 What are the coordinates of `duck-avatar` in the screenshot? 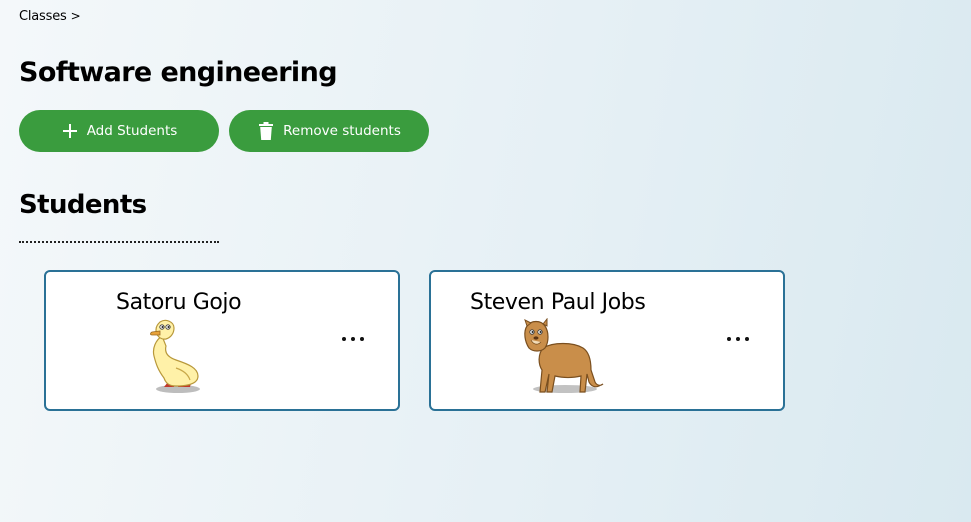 It's located at (176, 358).